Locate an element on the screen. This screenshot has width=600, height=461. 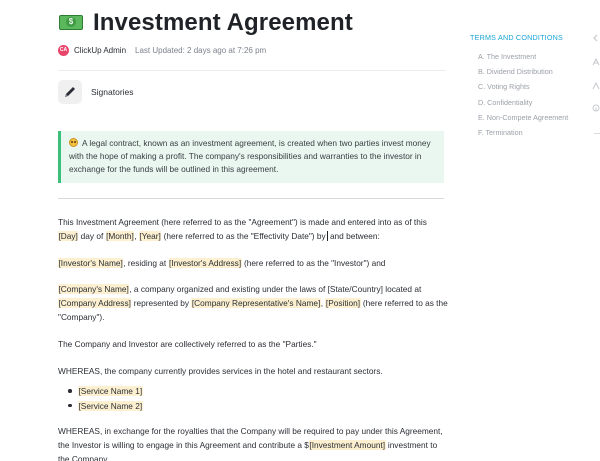
placeholder-year: [Year] is located at coordinates (150, 235).